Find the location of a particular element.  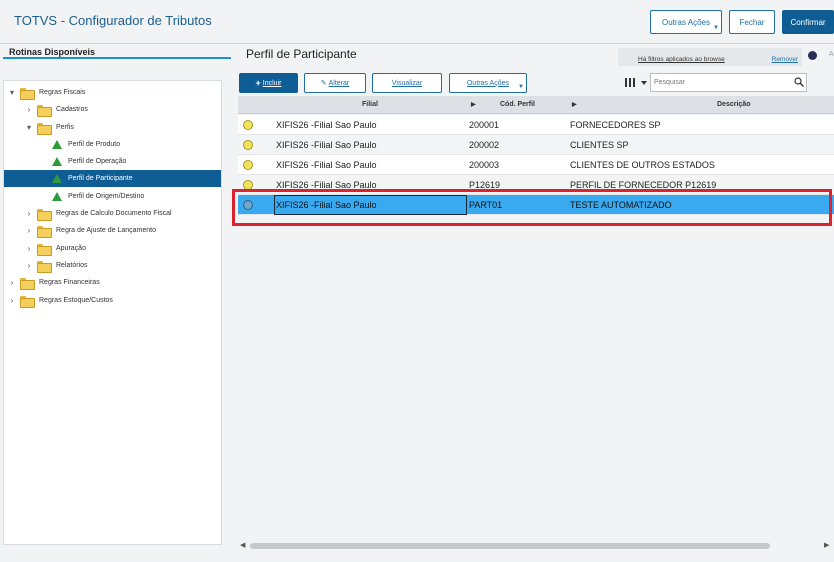

cell-descricao: FORNECEDORES SP is located at coordinates (615, 125).